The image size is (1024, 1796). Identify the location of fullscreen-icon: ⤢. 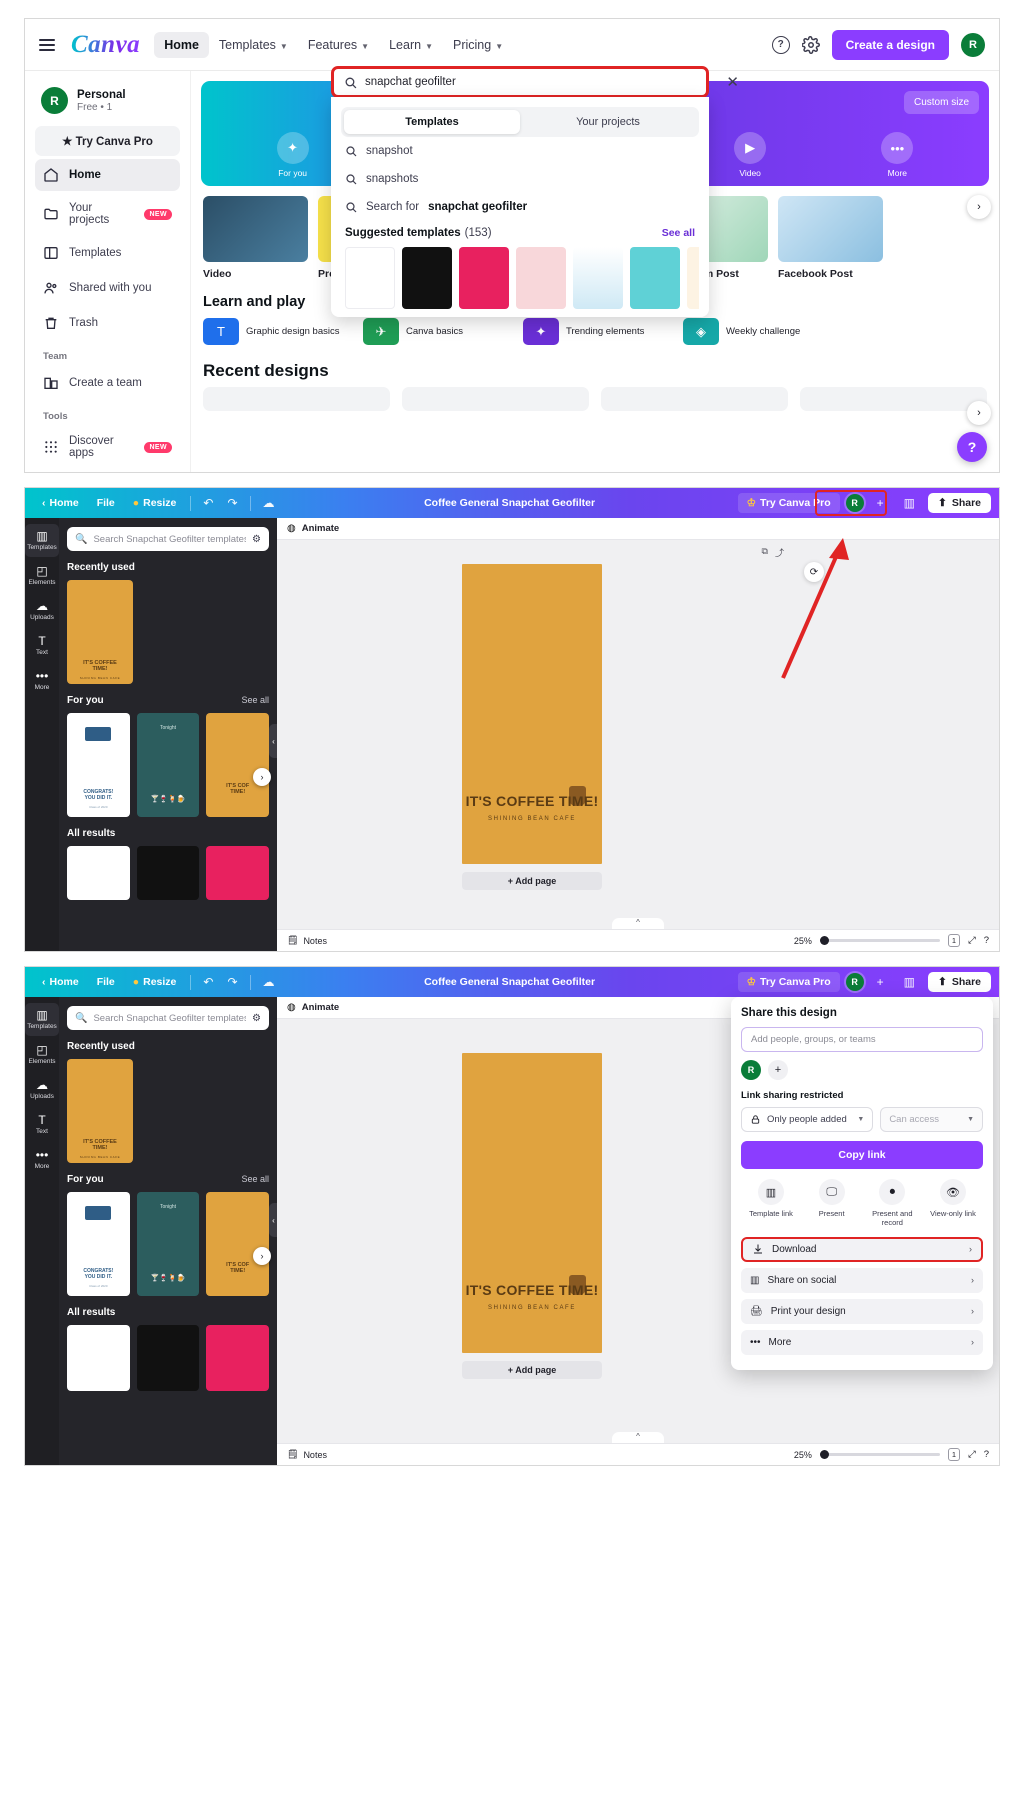
(972, 1454).